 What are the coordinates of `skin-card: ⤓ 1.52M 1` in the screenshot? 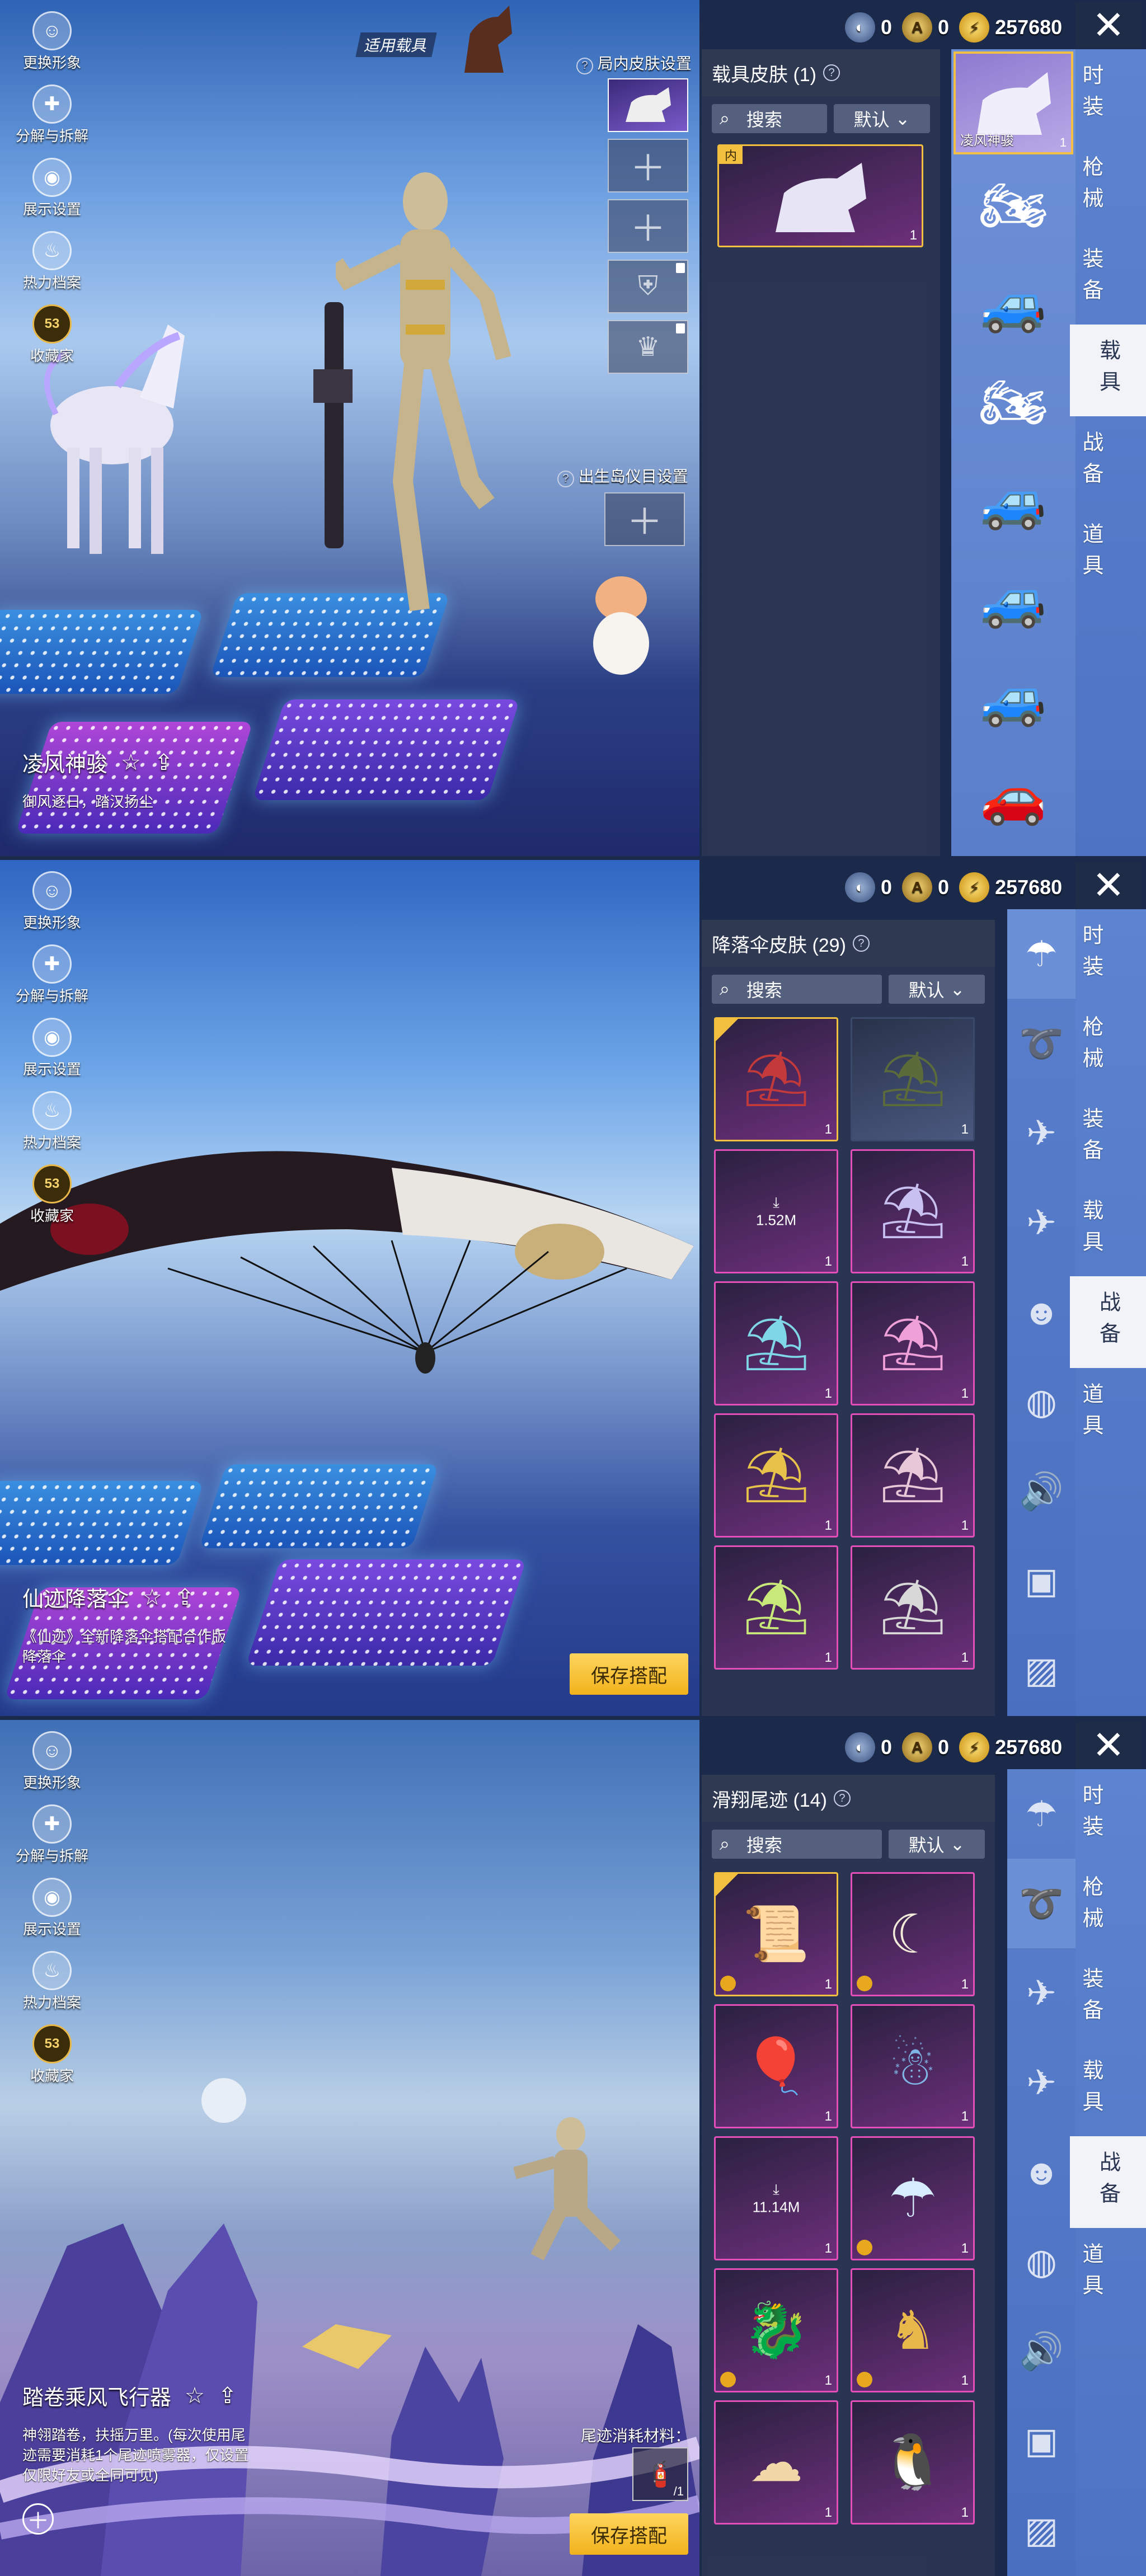 It's located at (776, 1211).